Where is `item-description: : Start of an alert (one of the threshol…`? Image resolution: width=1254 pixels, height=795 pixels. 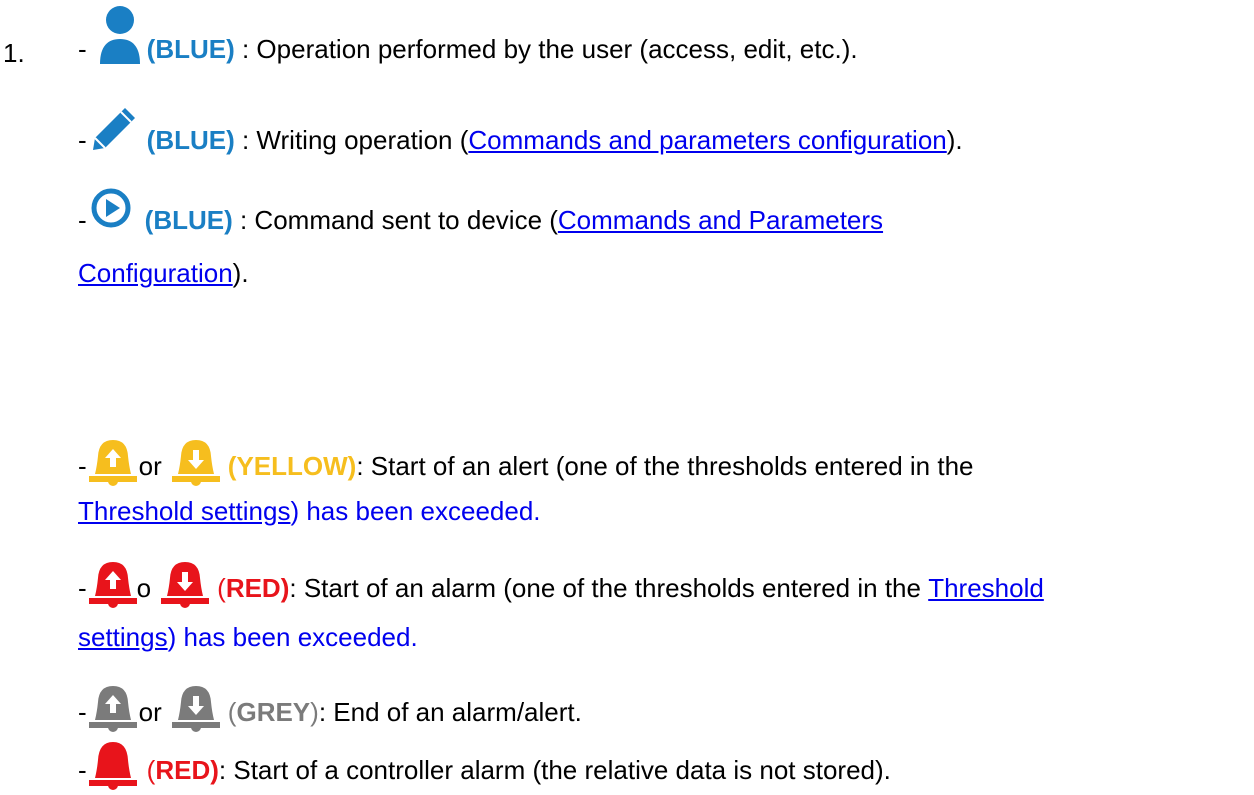 item-description: : Start of an alert (one of the threshol… is located at coordinates (665, 466).